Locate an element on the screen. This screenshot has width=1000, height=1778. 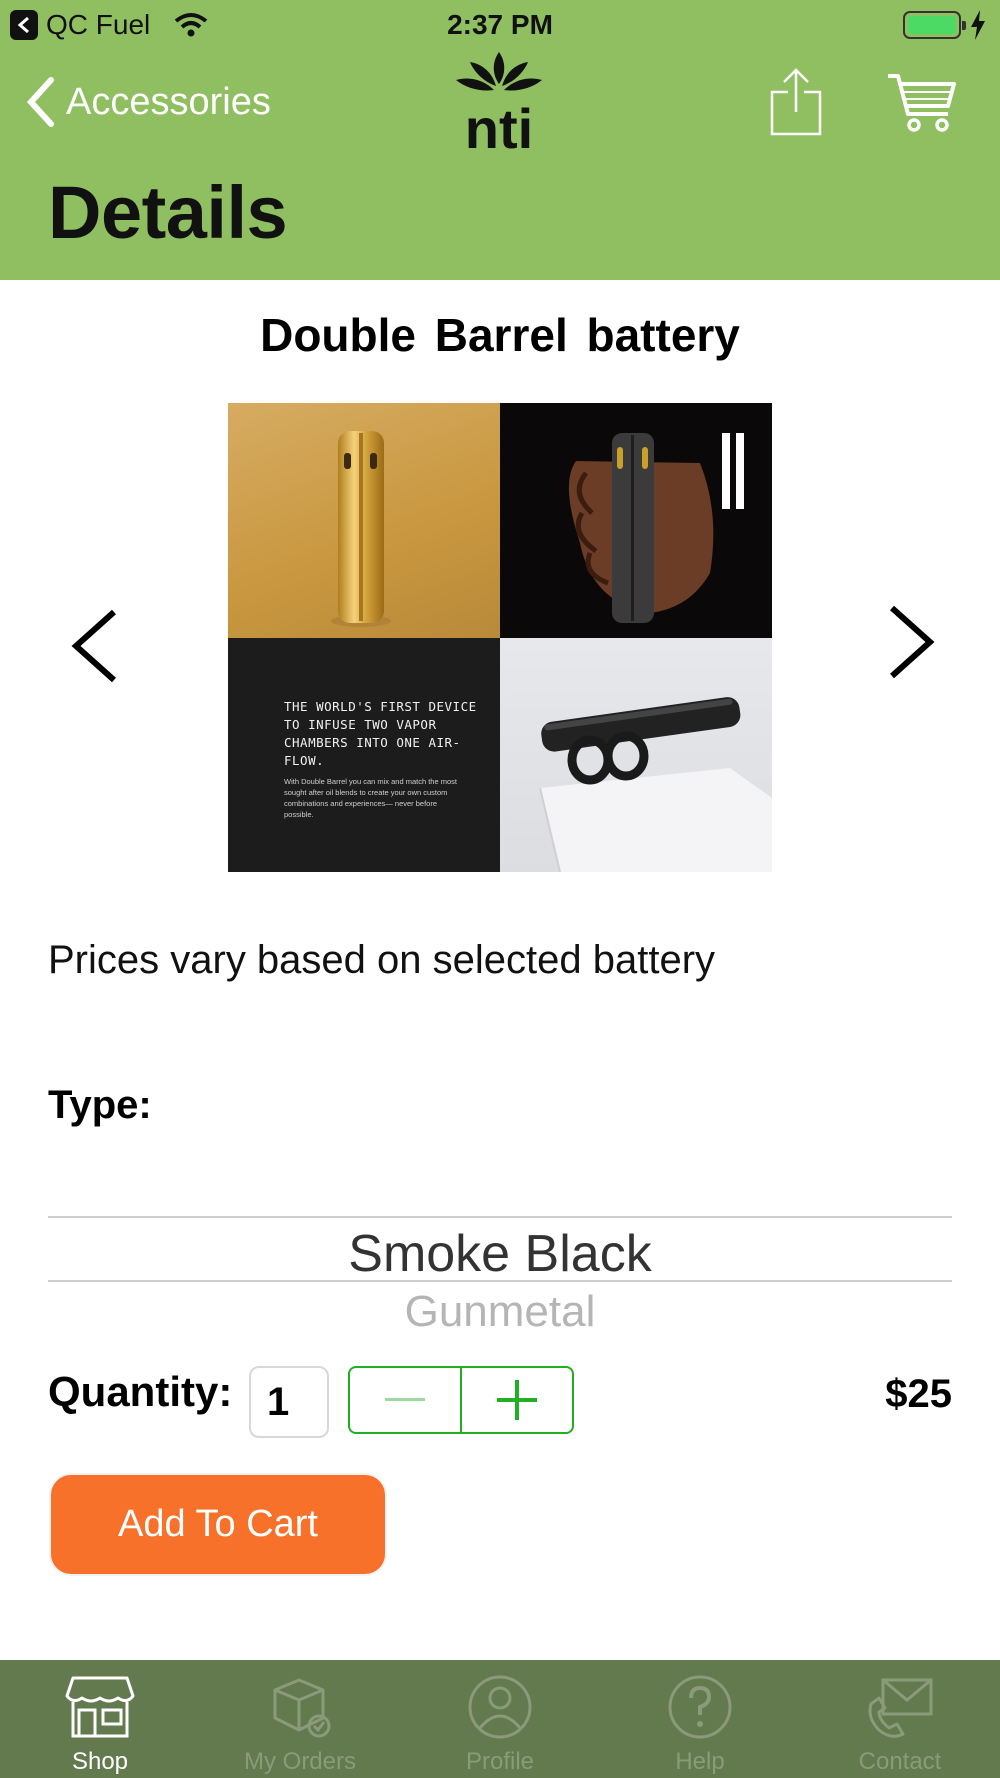
tab-my-orders: My Orders is located at coordinates (300, 1719).